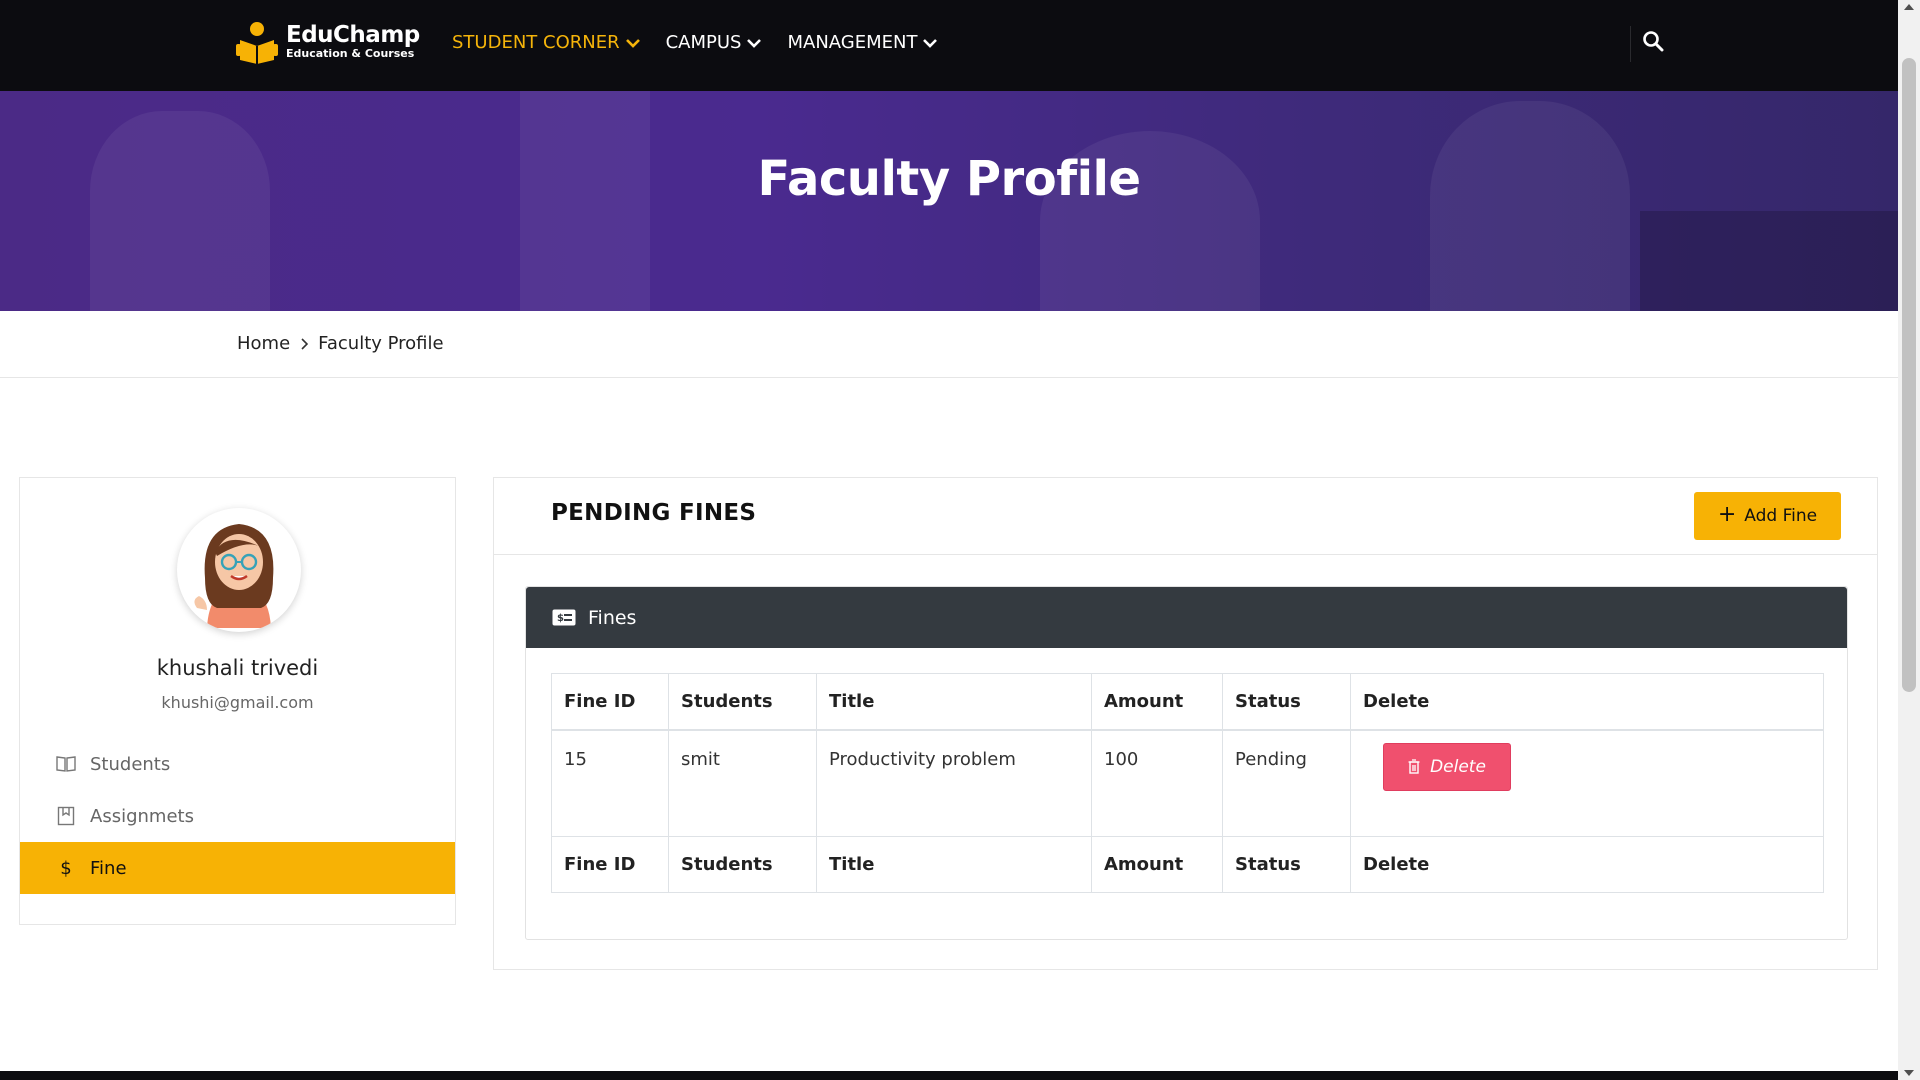  Describe the element at coordinates (949, 1075) in the screenshot. I see `footer` at that location.